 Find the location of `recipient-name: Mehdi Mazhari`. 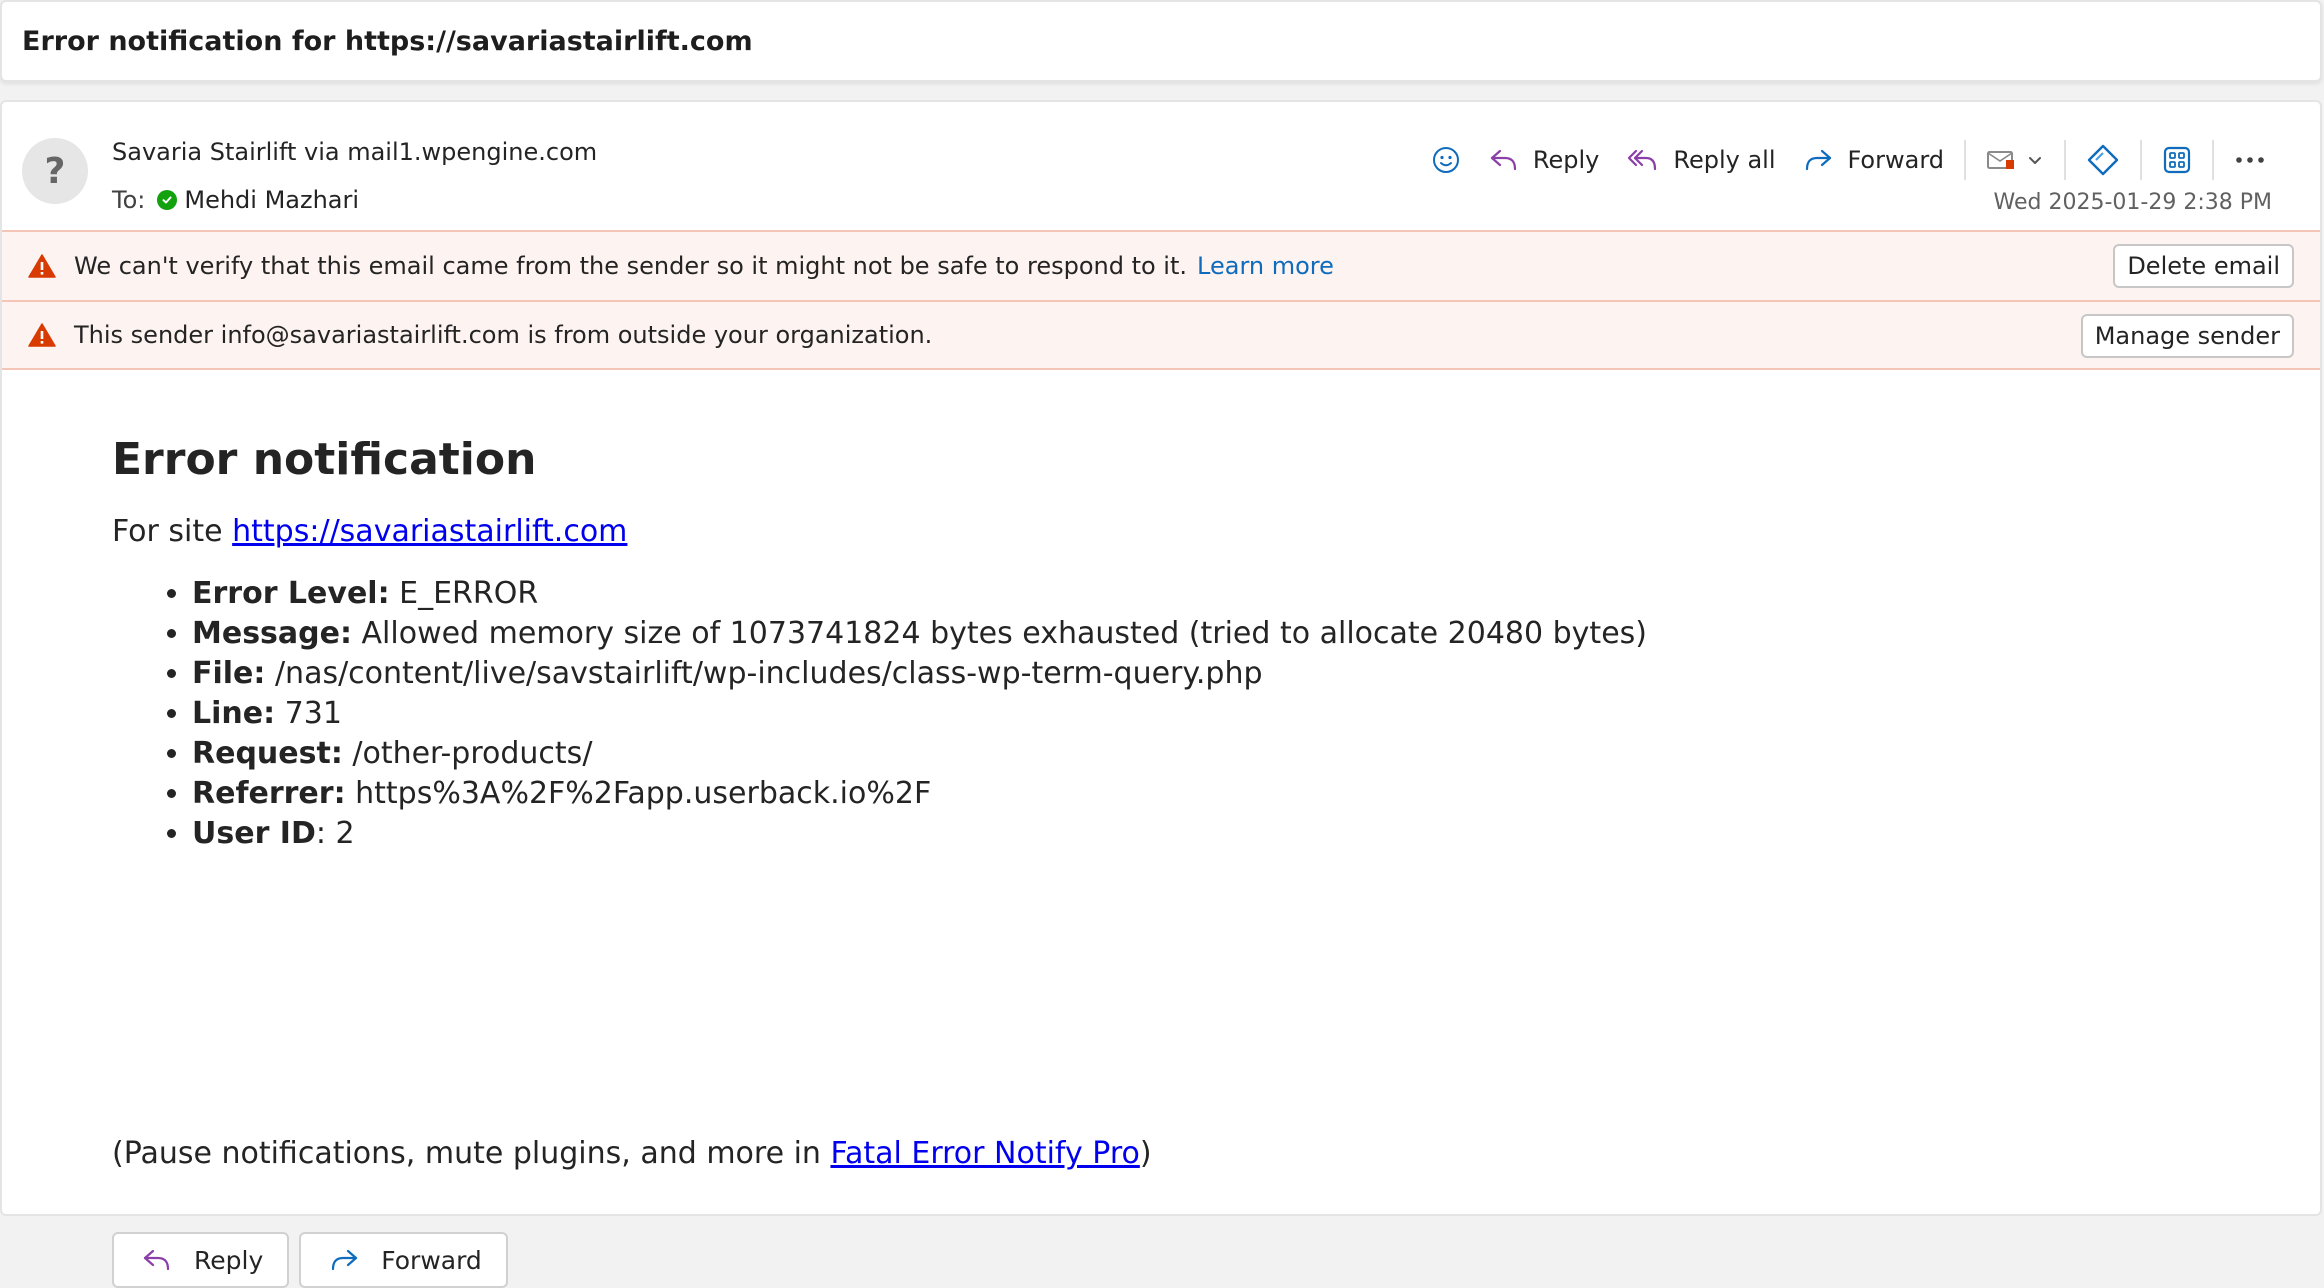

recipient-name: Mehdi Mazhari is located at coordinates (271, 200).